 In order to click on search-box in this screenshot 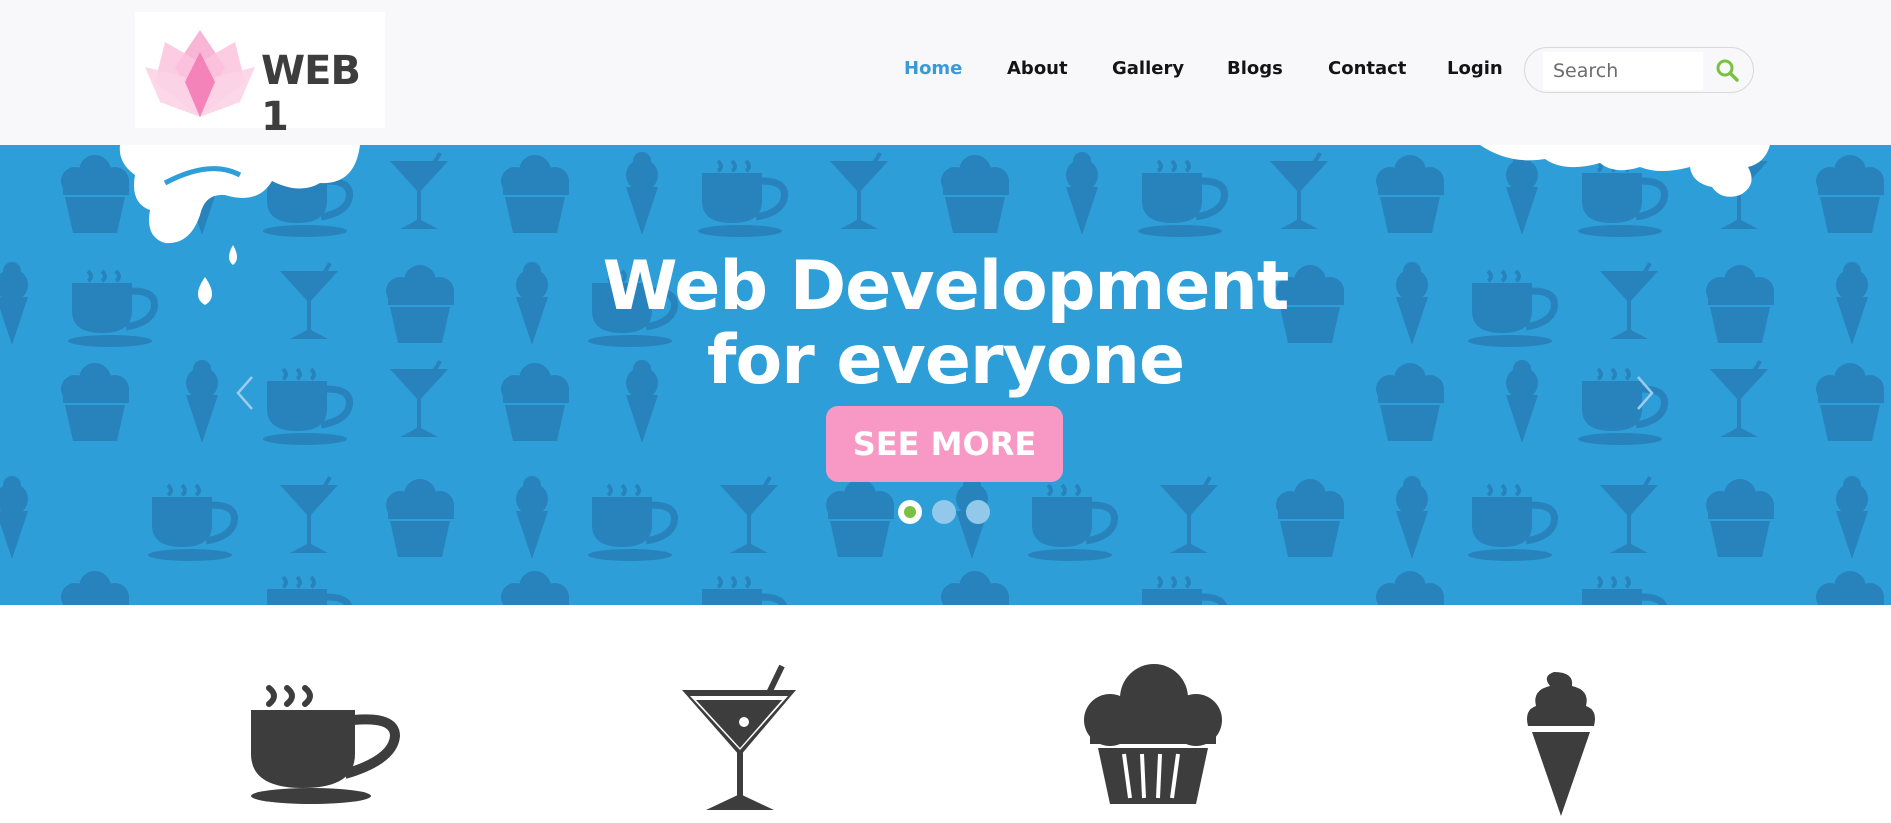, I will do `click(1639, 70)`.